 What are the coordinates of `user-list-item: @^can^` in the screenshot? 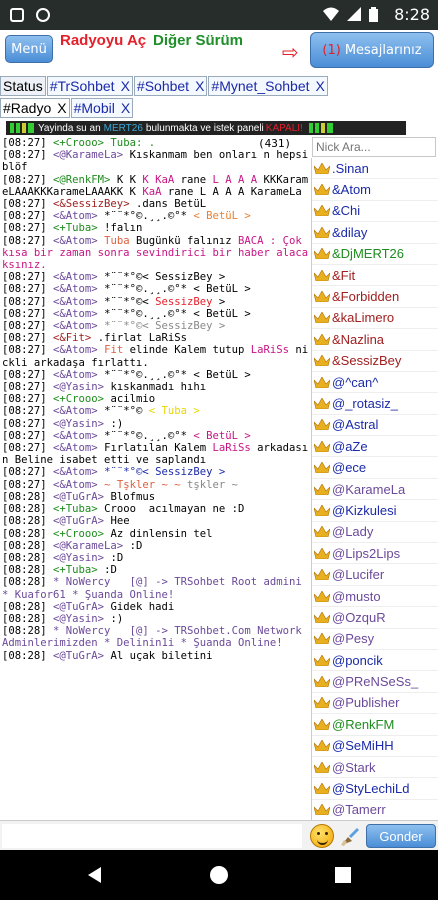 It's located at (375, 383).